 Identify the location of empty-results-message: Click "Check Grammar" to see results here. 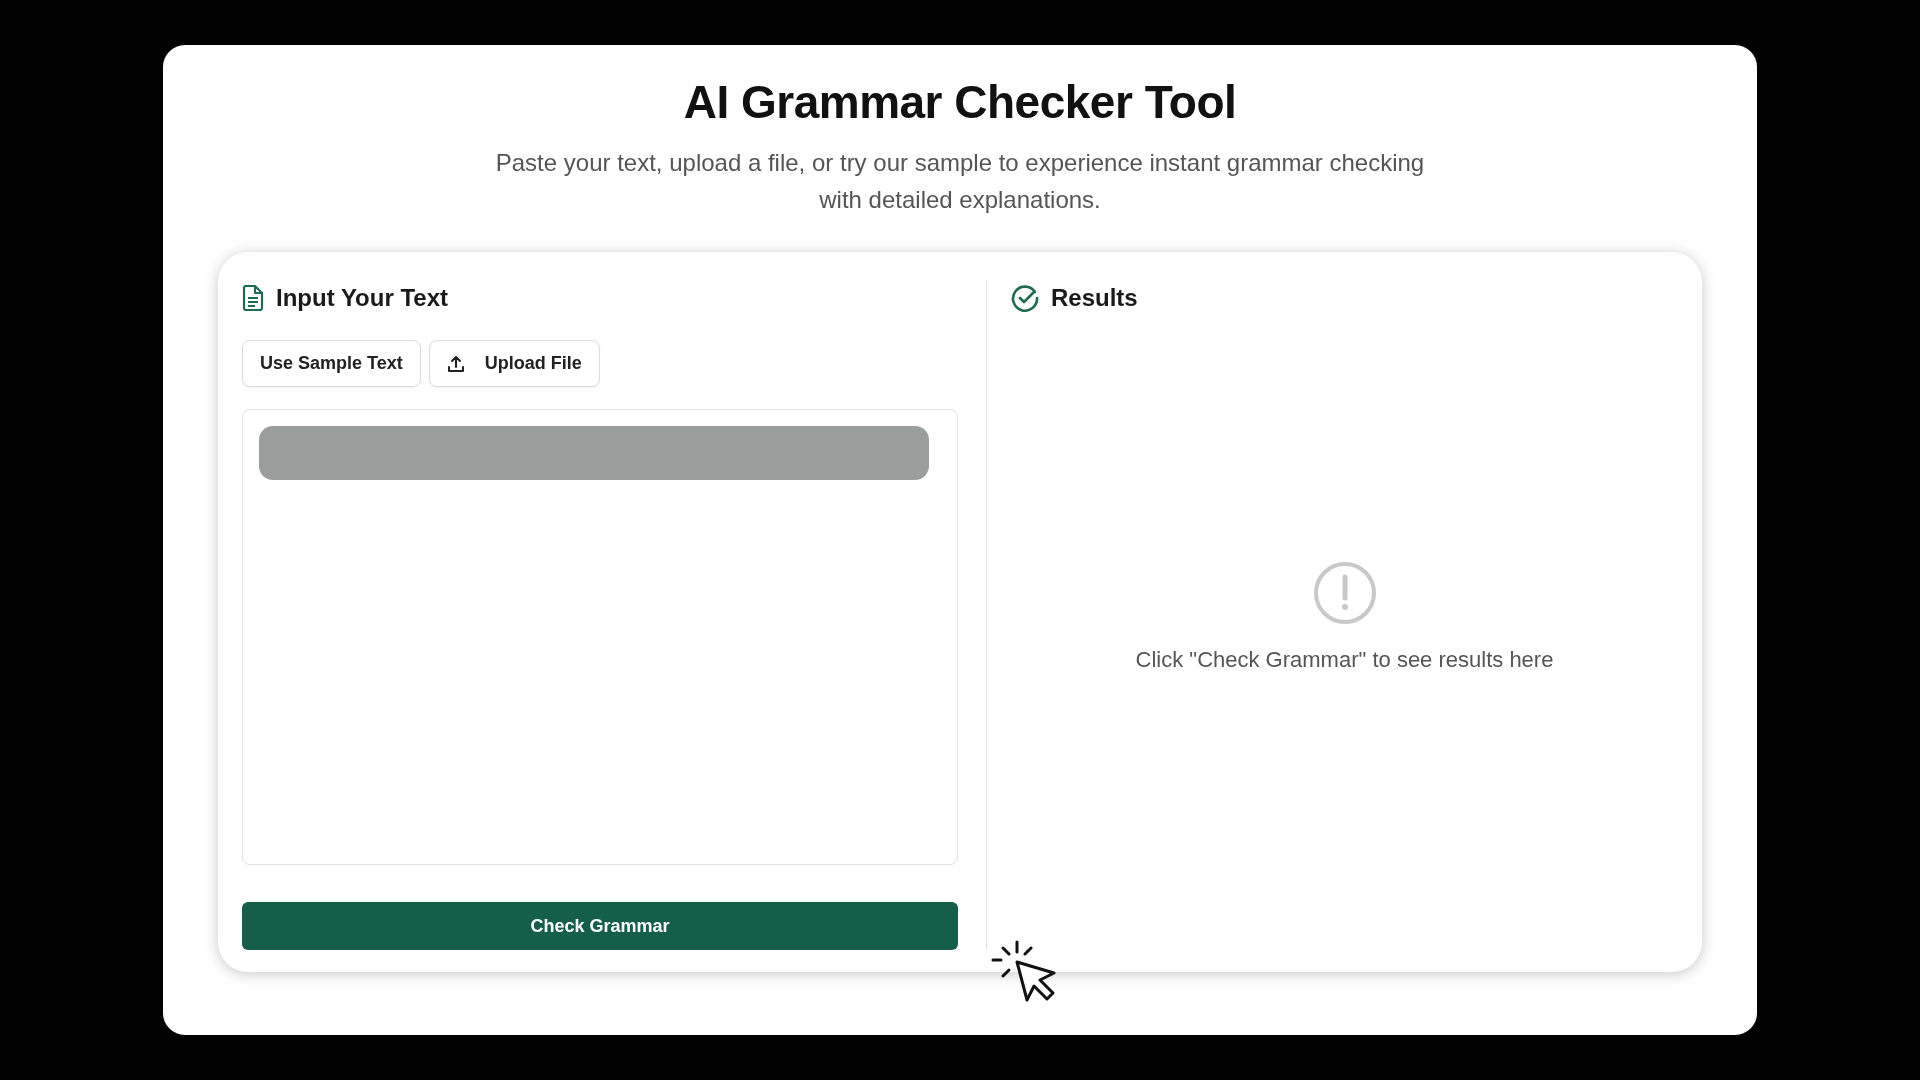
(1344, 659).